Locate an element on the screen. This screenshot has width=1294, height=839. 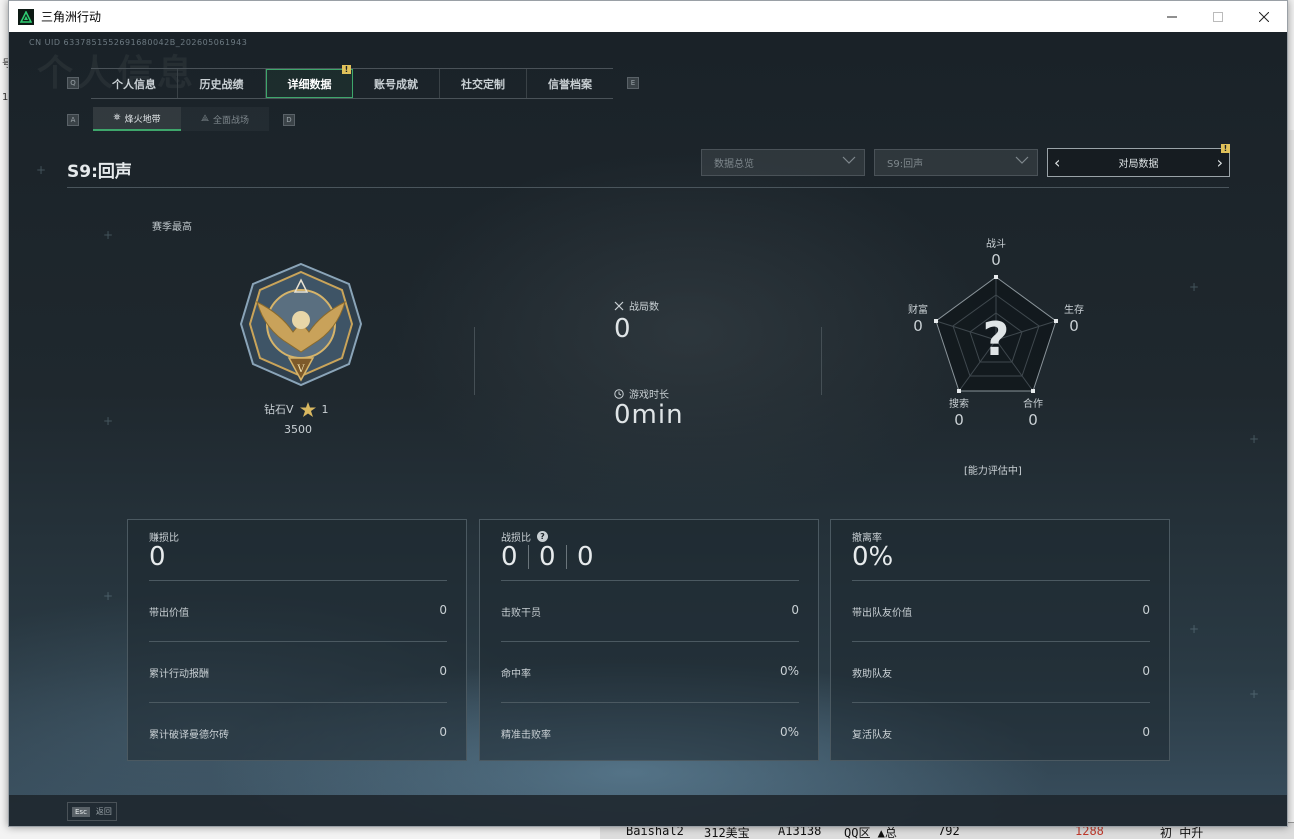
subtab-full-battlefield: ⟁ 全面战场 is located at coordinates (225, 119).